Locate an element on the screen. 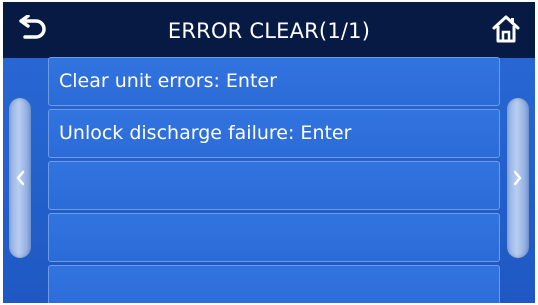 This screenshot has height=305, width=538. page-title: ERROR CLEAR(1/1) is located at coordinates (269, 31).